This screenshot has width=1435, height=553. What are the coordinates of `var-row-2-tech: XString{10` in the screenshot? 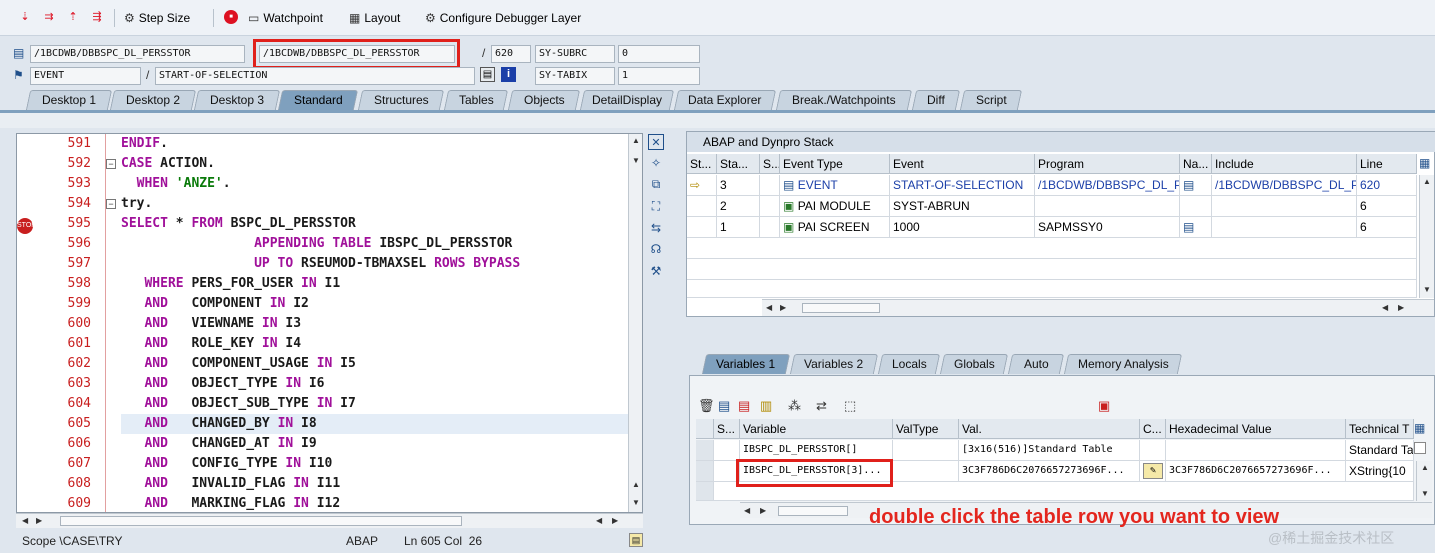 It's located at (1380, 471).